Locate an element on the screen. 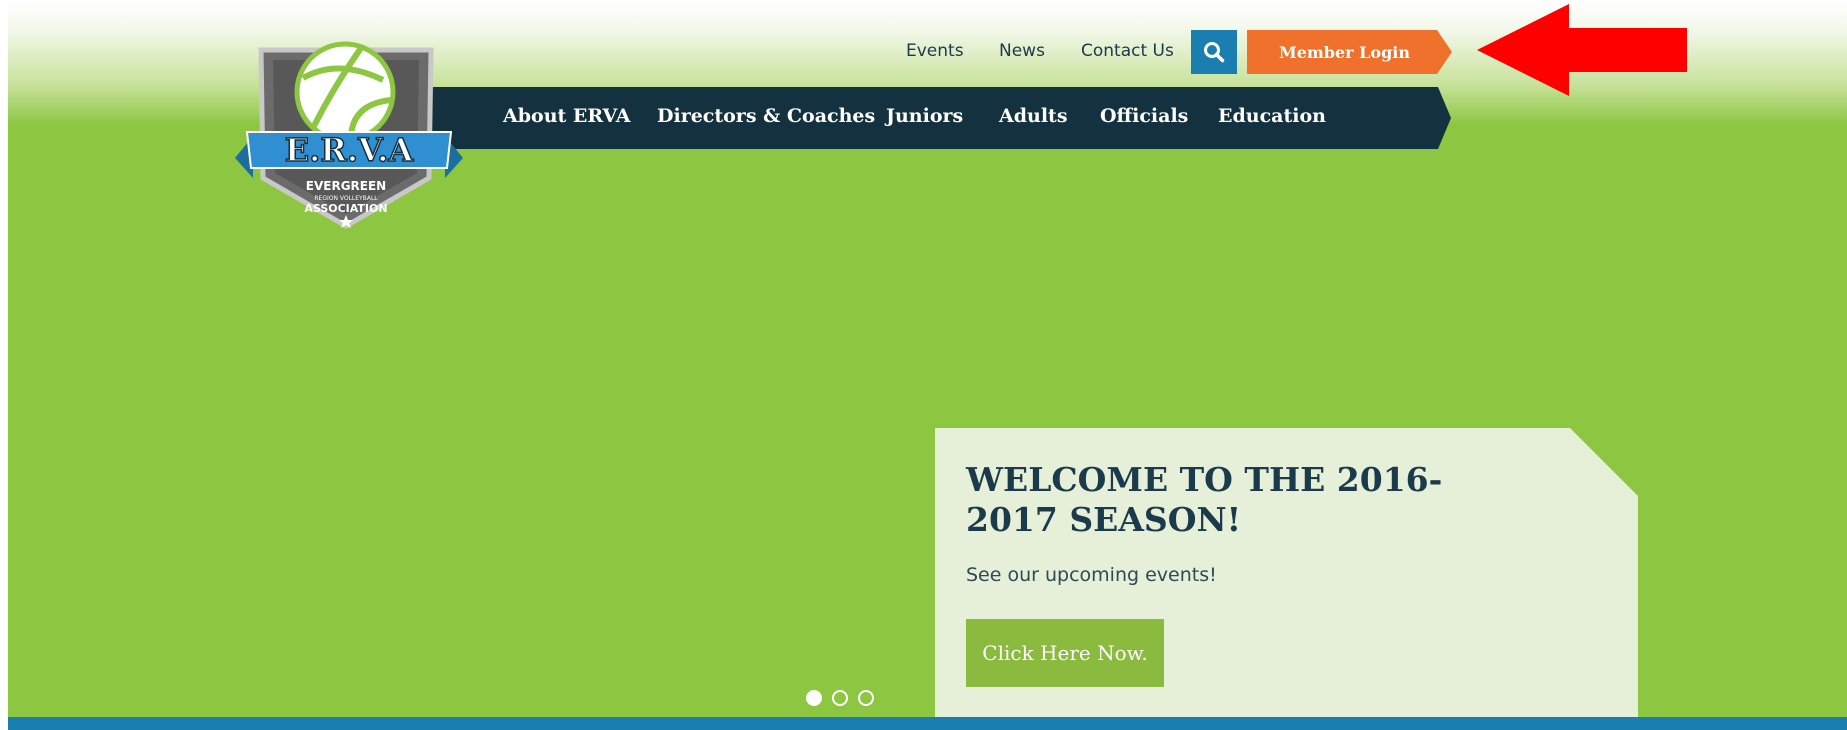  bottom-stripe is located at coordinates (927, 723).